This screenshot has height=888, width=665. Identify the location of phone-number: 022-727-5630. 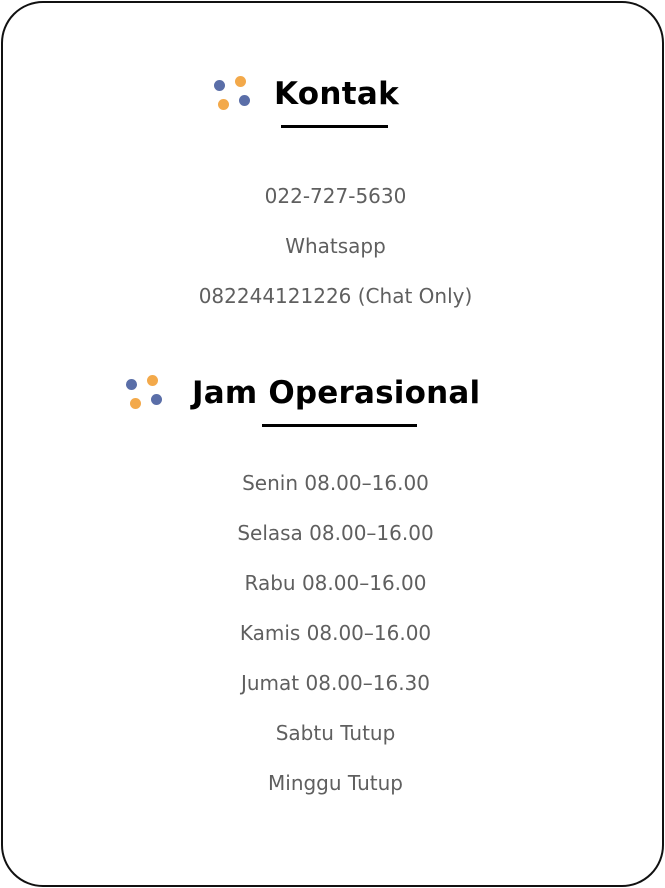
(334, 196).